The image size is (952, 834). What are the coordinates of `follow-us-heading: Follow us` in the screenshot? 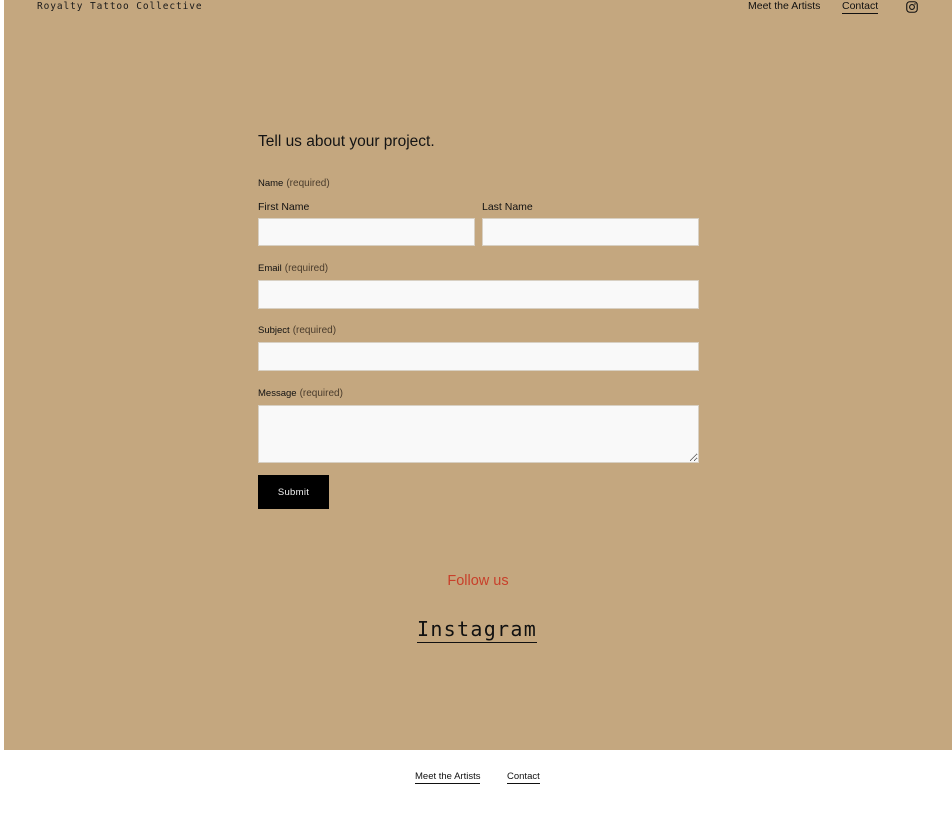 It's located at (478, 581).